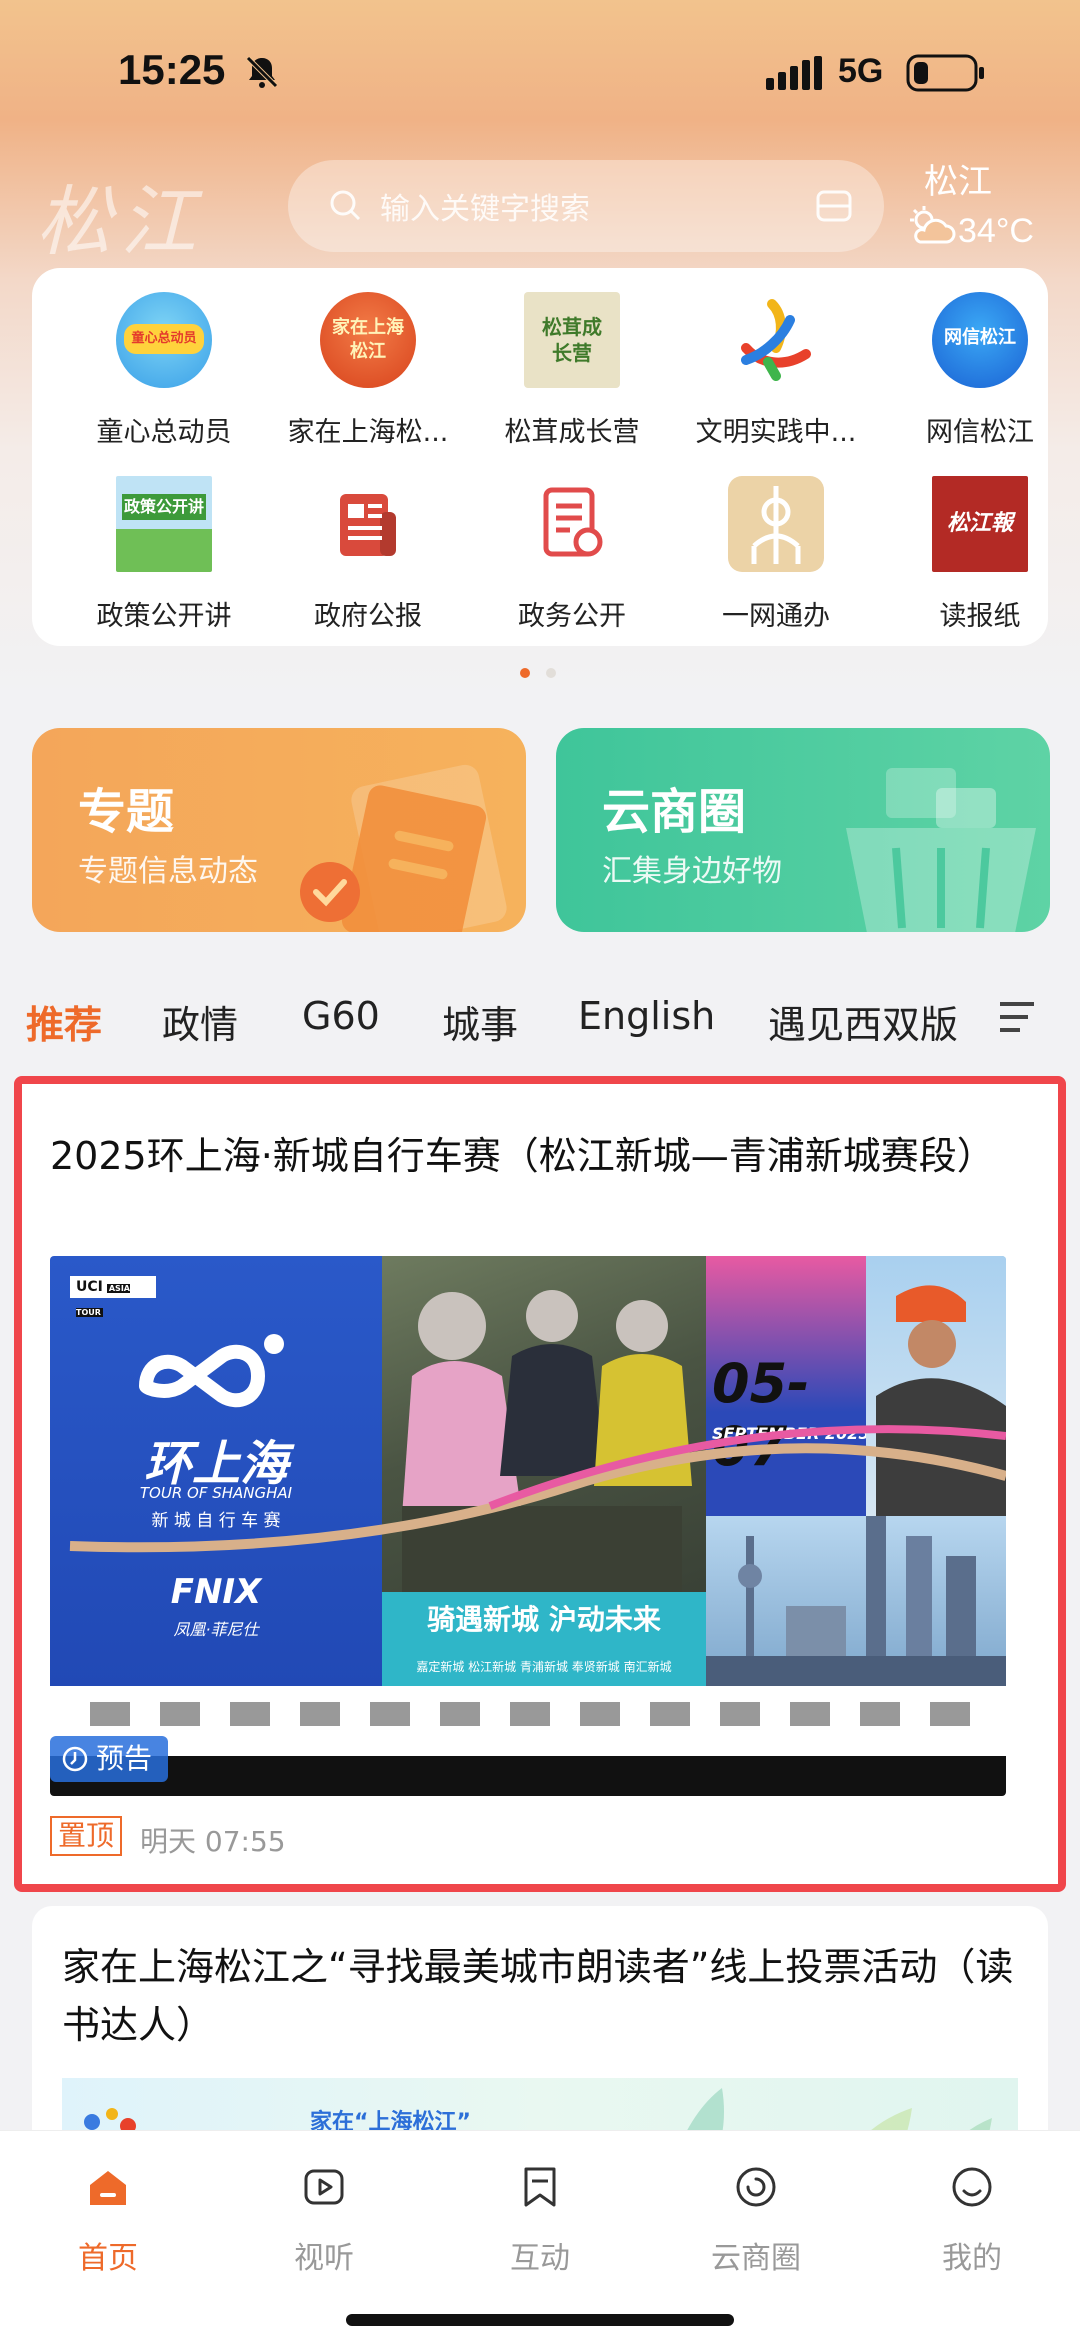  I want to click on scan-icon, so click(834, 206).